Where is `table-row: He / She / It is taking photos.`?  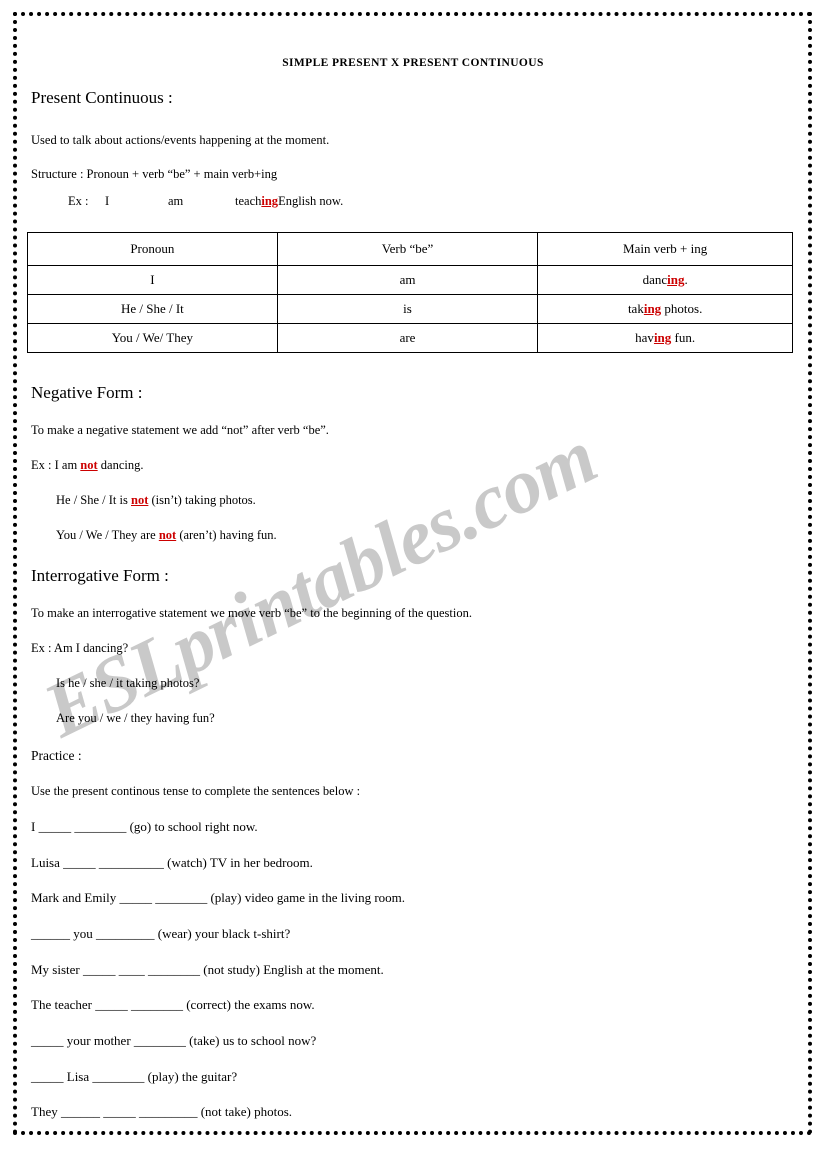 table-row: He / She / It is taking photos. is located at coordinates (410, 309).